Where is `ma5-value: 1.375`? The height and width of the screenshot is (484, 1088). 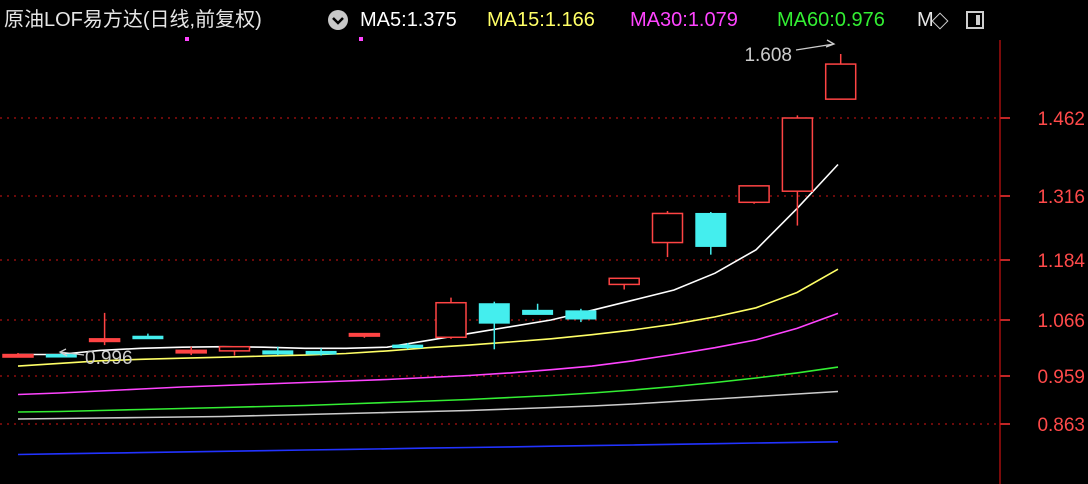
ma5-value: 1.375 is located at coordinates (431, 20).